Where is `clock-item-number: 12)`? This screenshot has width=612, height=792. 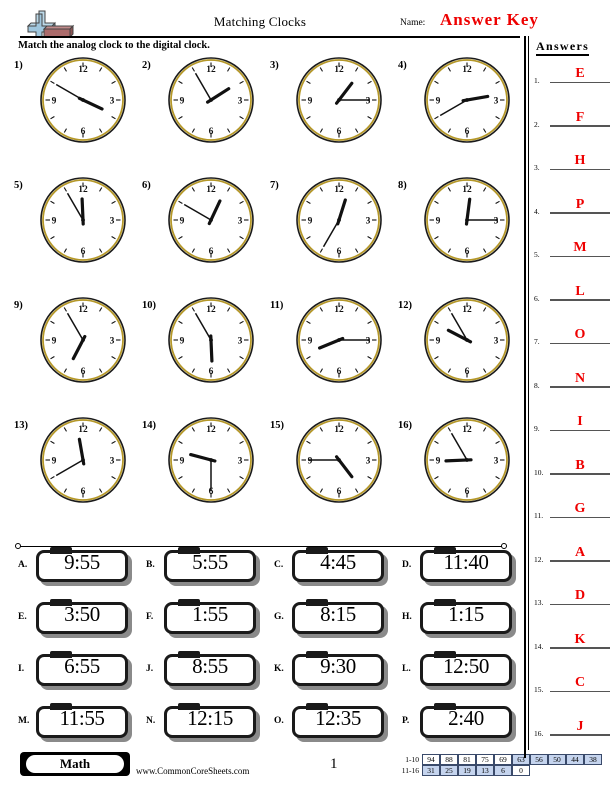 clock-item-number: 12) is located at coordinates (405, 305).